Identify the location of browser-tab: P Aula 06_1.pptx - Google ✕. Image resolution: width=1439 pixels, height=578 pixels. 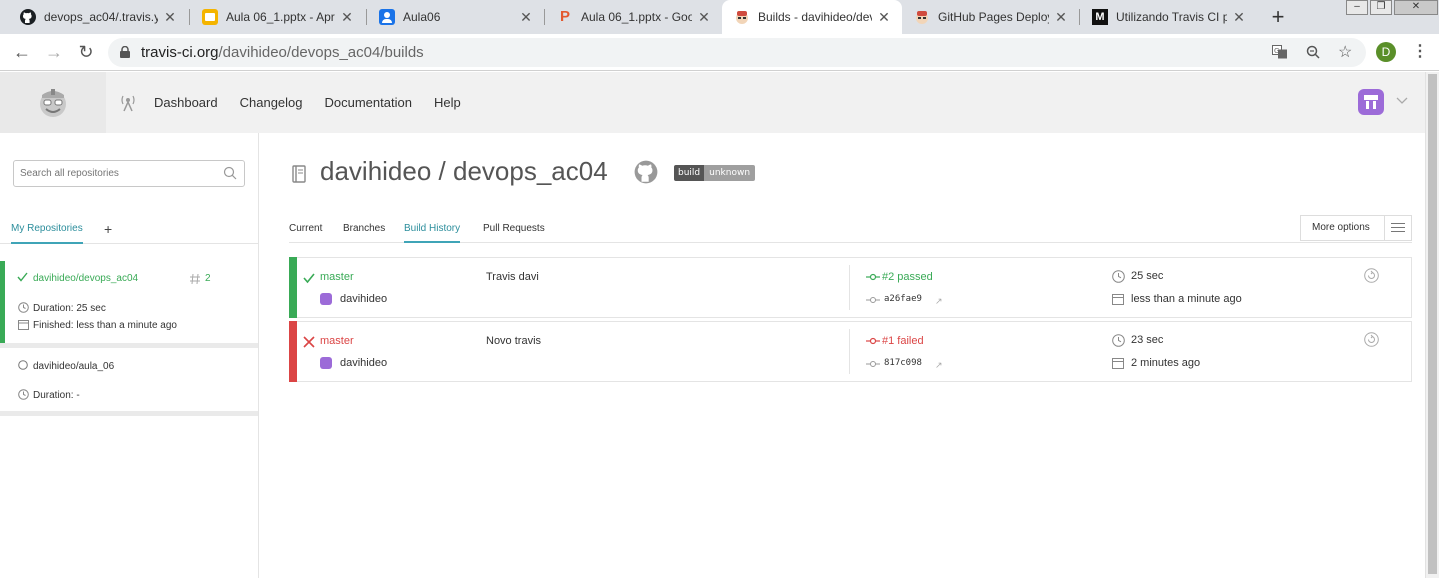
(633, 17).